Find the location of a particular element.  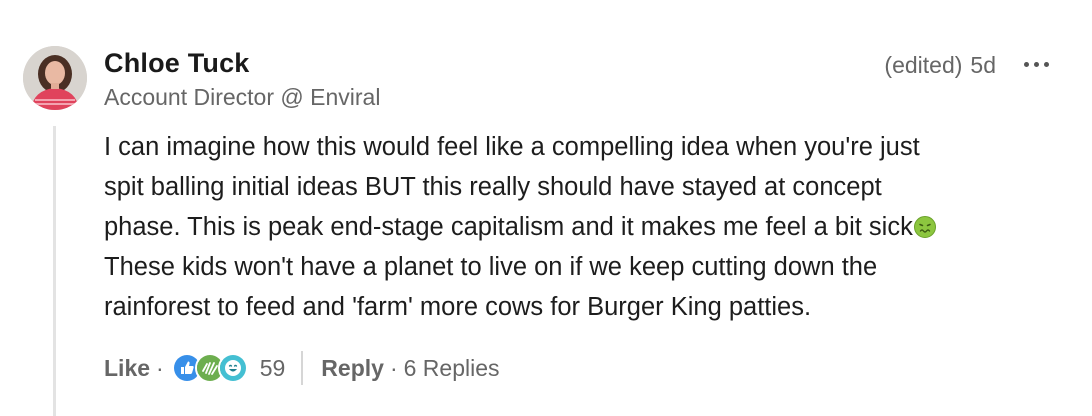

more-options-icon is located at coordinates (1026, 64).